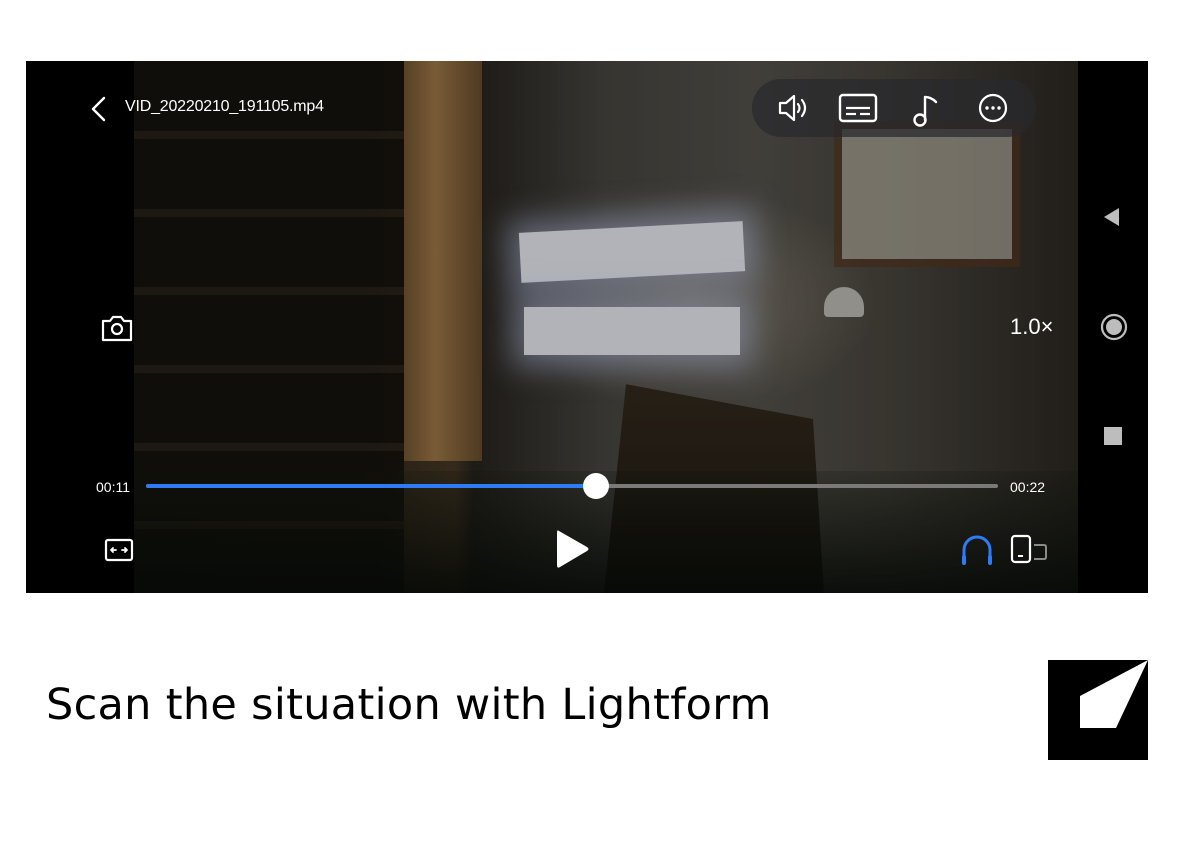  I want to click on floating-window-icon, so click(1028, 549).